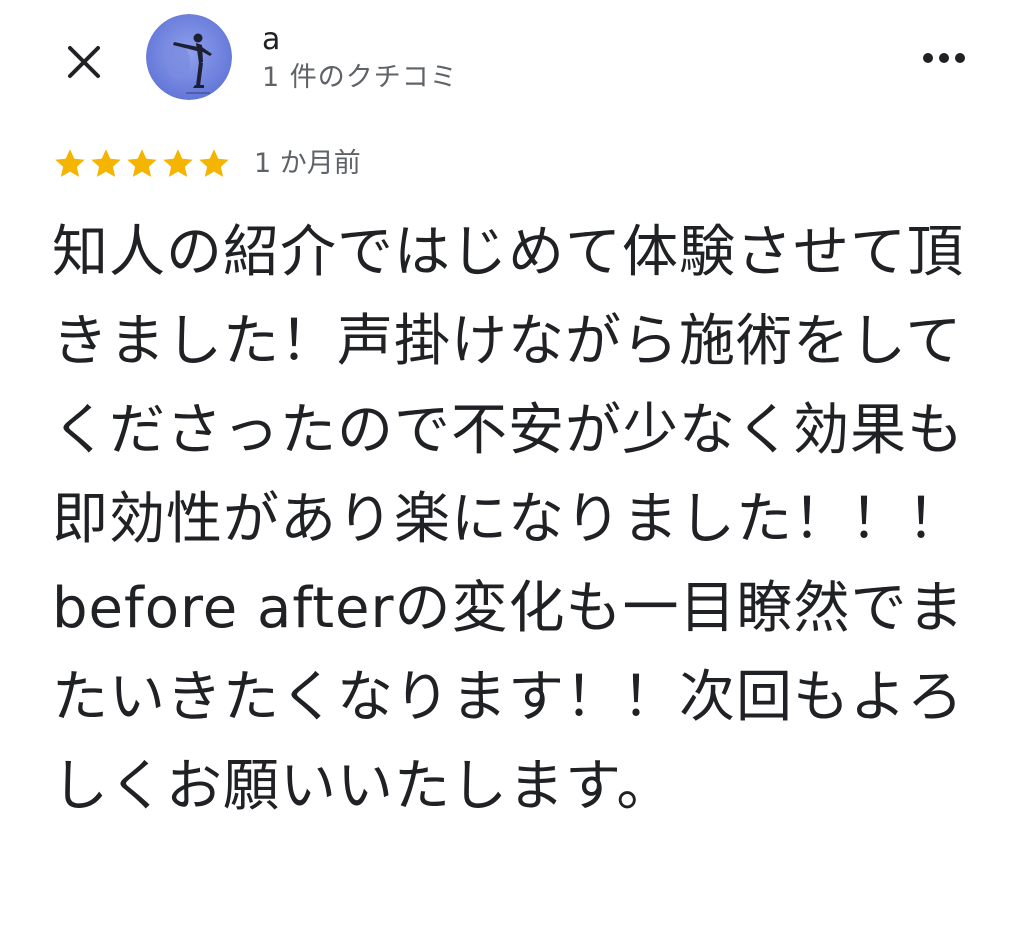  I want to click on more-horiz-icon, so click(944, 58).